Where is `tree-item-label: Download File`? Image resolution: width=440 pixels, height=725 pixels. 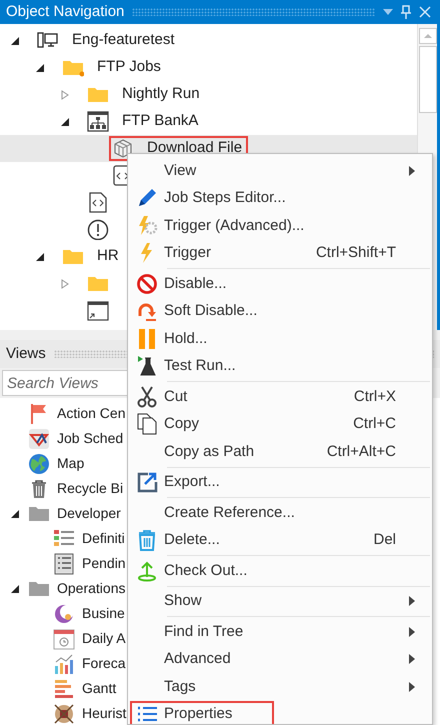 tree-item-label: Download File is located at coordinates (194, 148).